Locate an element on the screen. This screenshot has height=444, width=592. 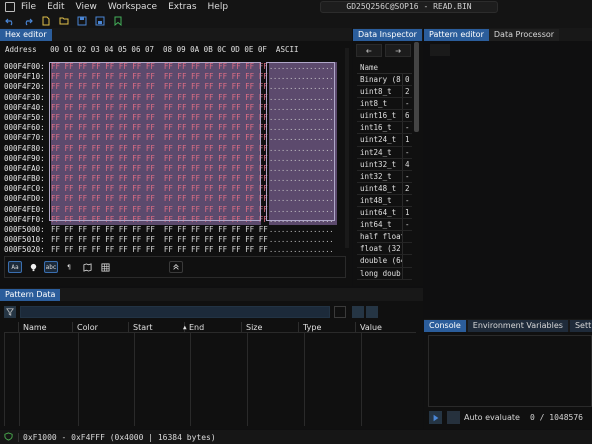
inspector-row: uint24_t 1 is located at coordinates (384, 140).